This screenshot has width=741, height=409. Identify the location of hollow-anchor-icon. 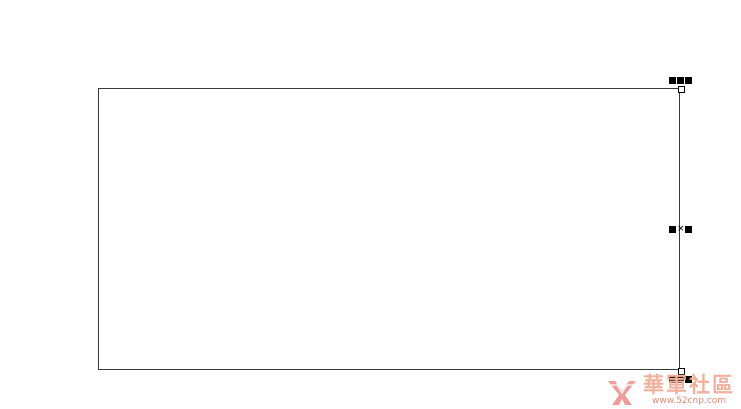
(681, 89).